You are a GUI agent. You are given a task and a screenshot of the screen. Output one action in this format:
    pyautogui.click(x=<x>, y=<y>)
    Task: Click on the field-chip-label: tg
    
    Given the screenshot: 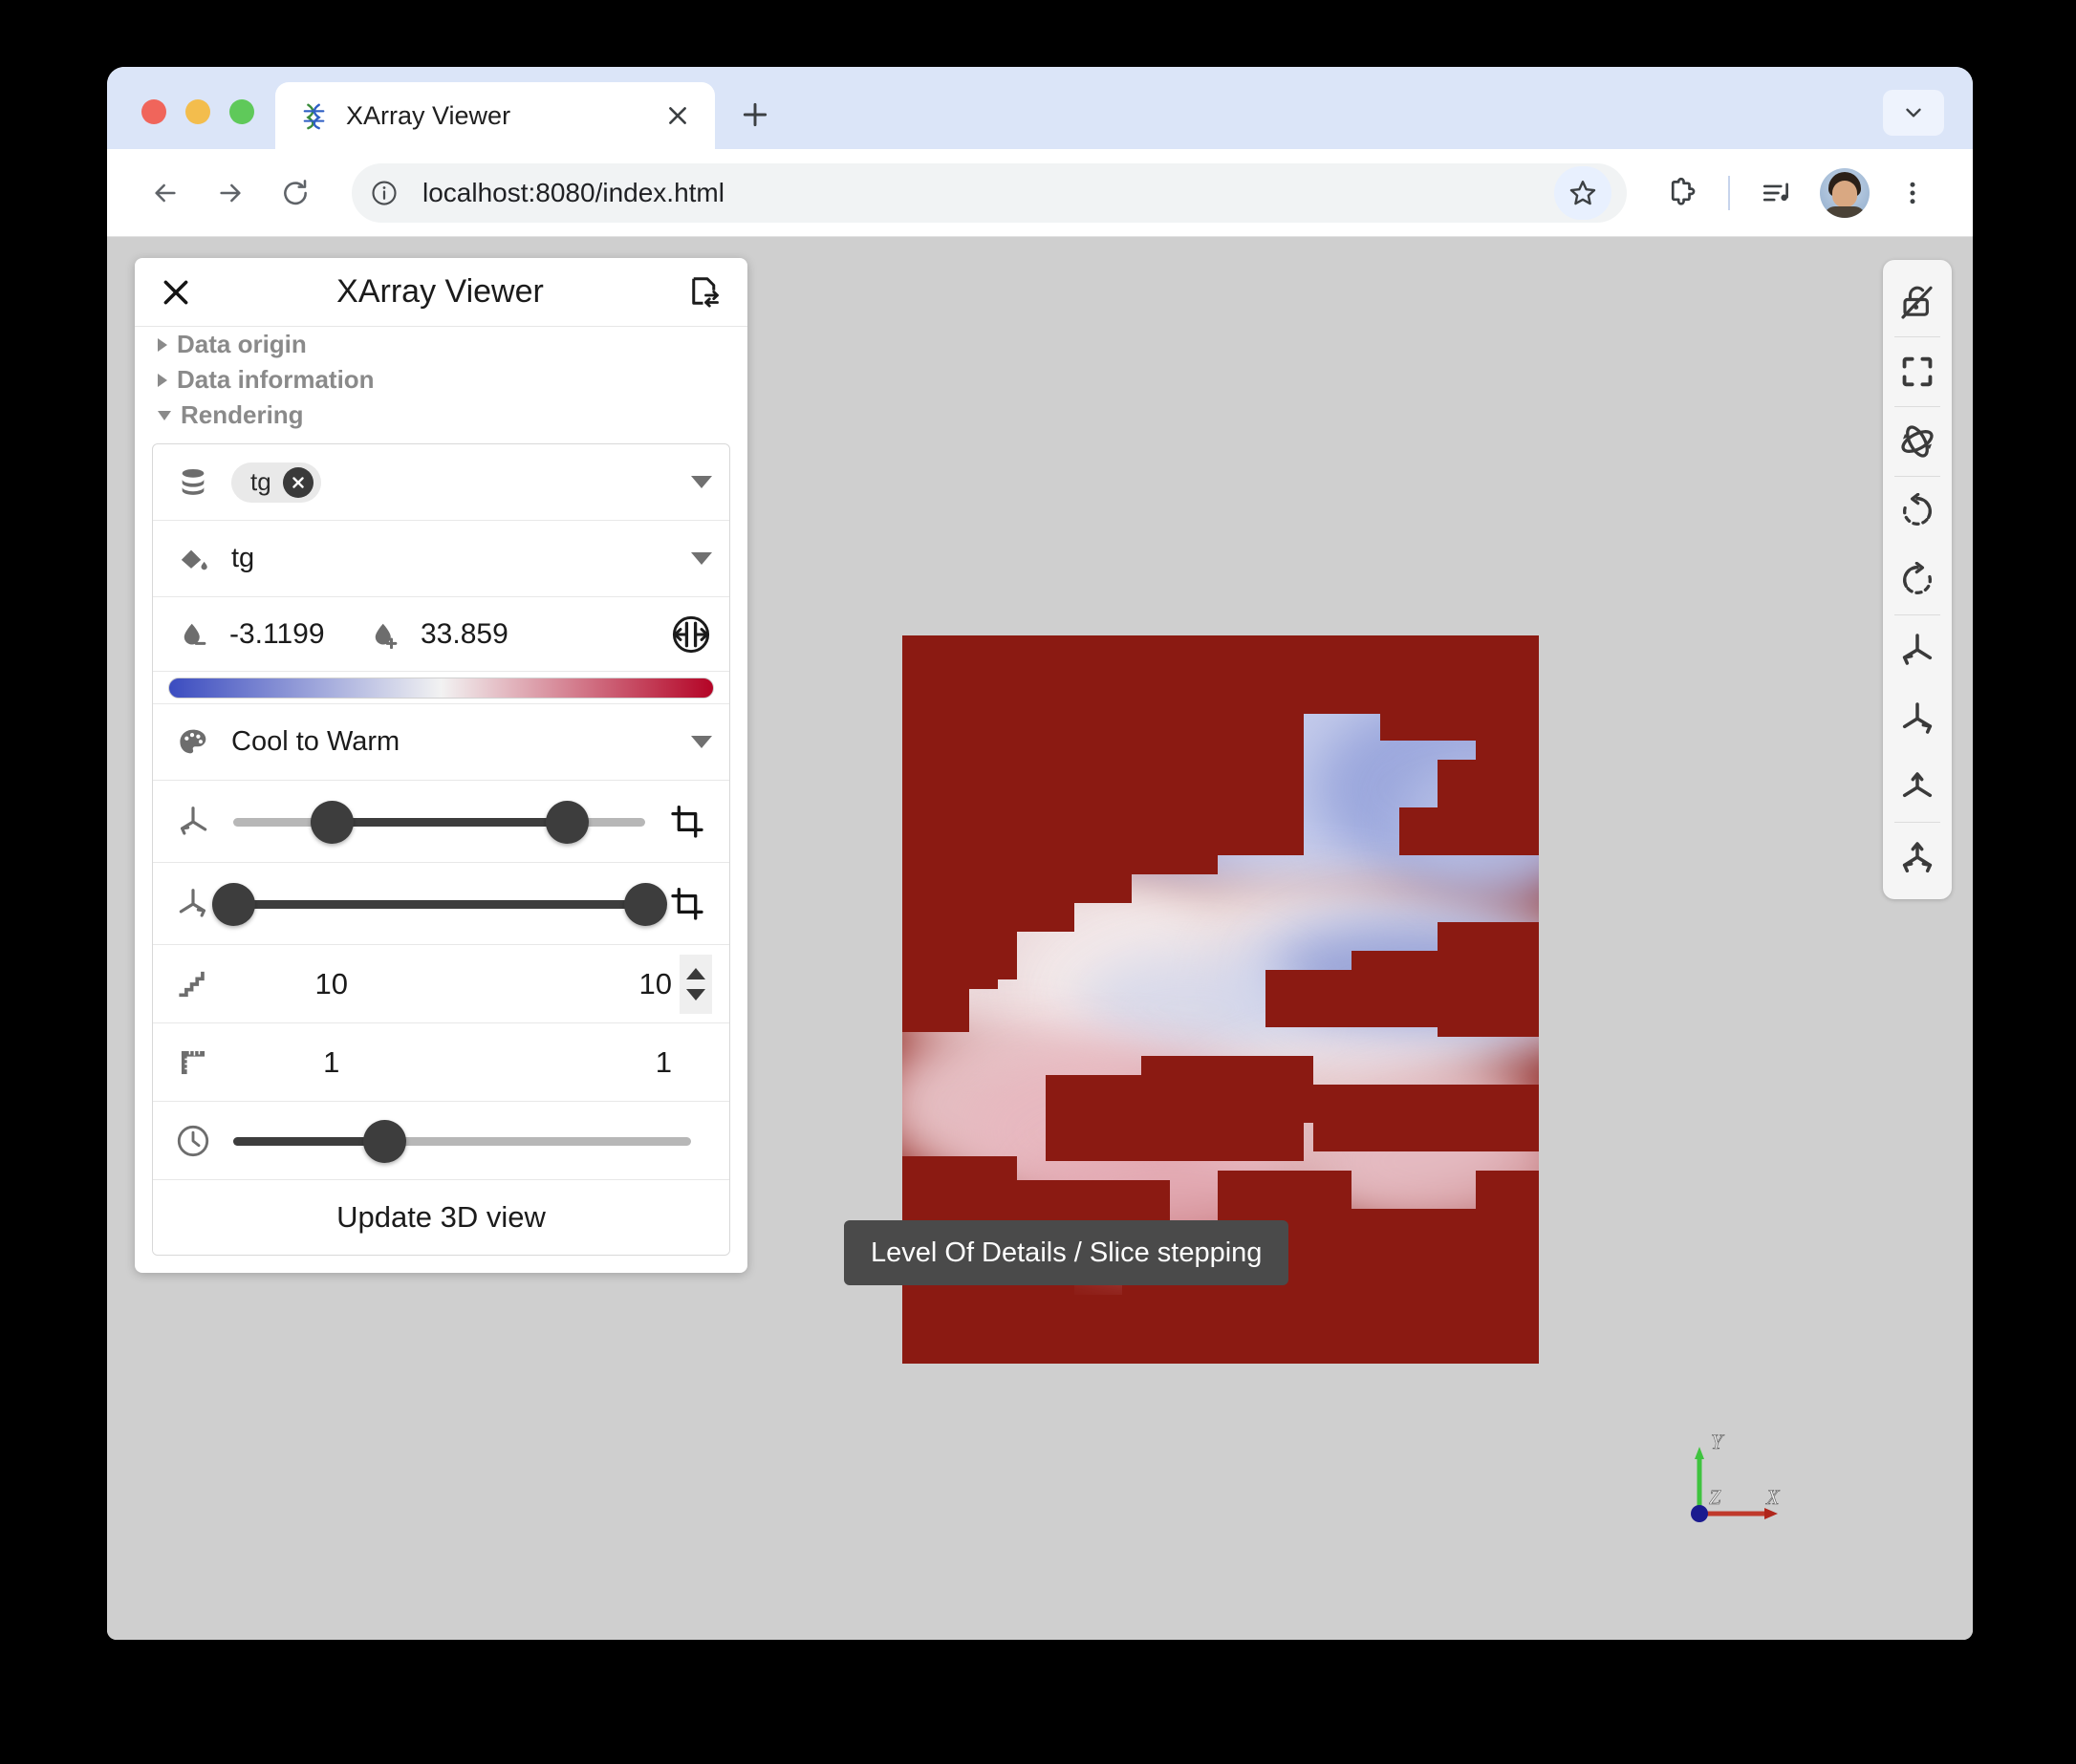 What is the action you would take?
    pyautogui.click(x=260, y=482)
    